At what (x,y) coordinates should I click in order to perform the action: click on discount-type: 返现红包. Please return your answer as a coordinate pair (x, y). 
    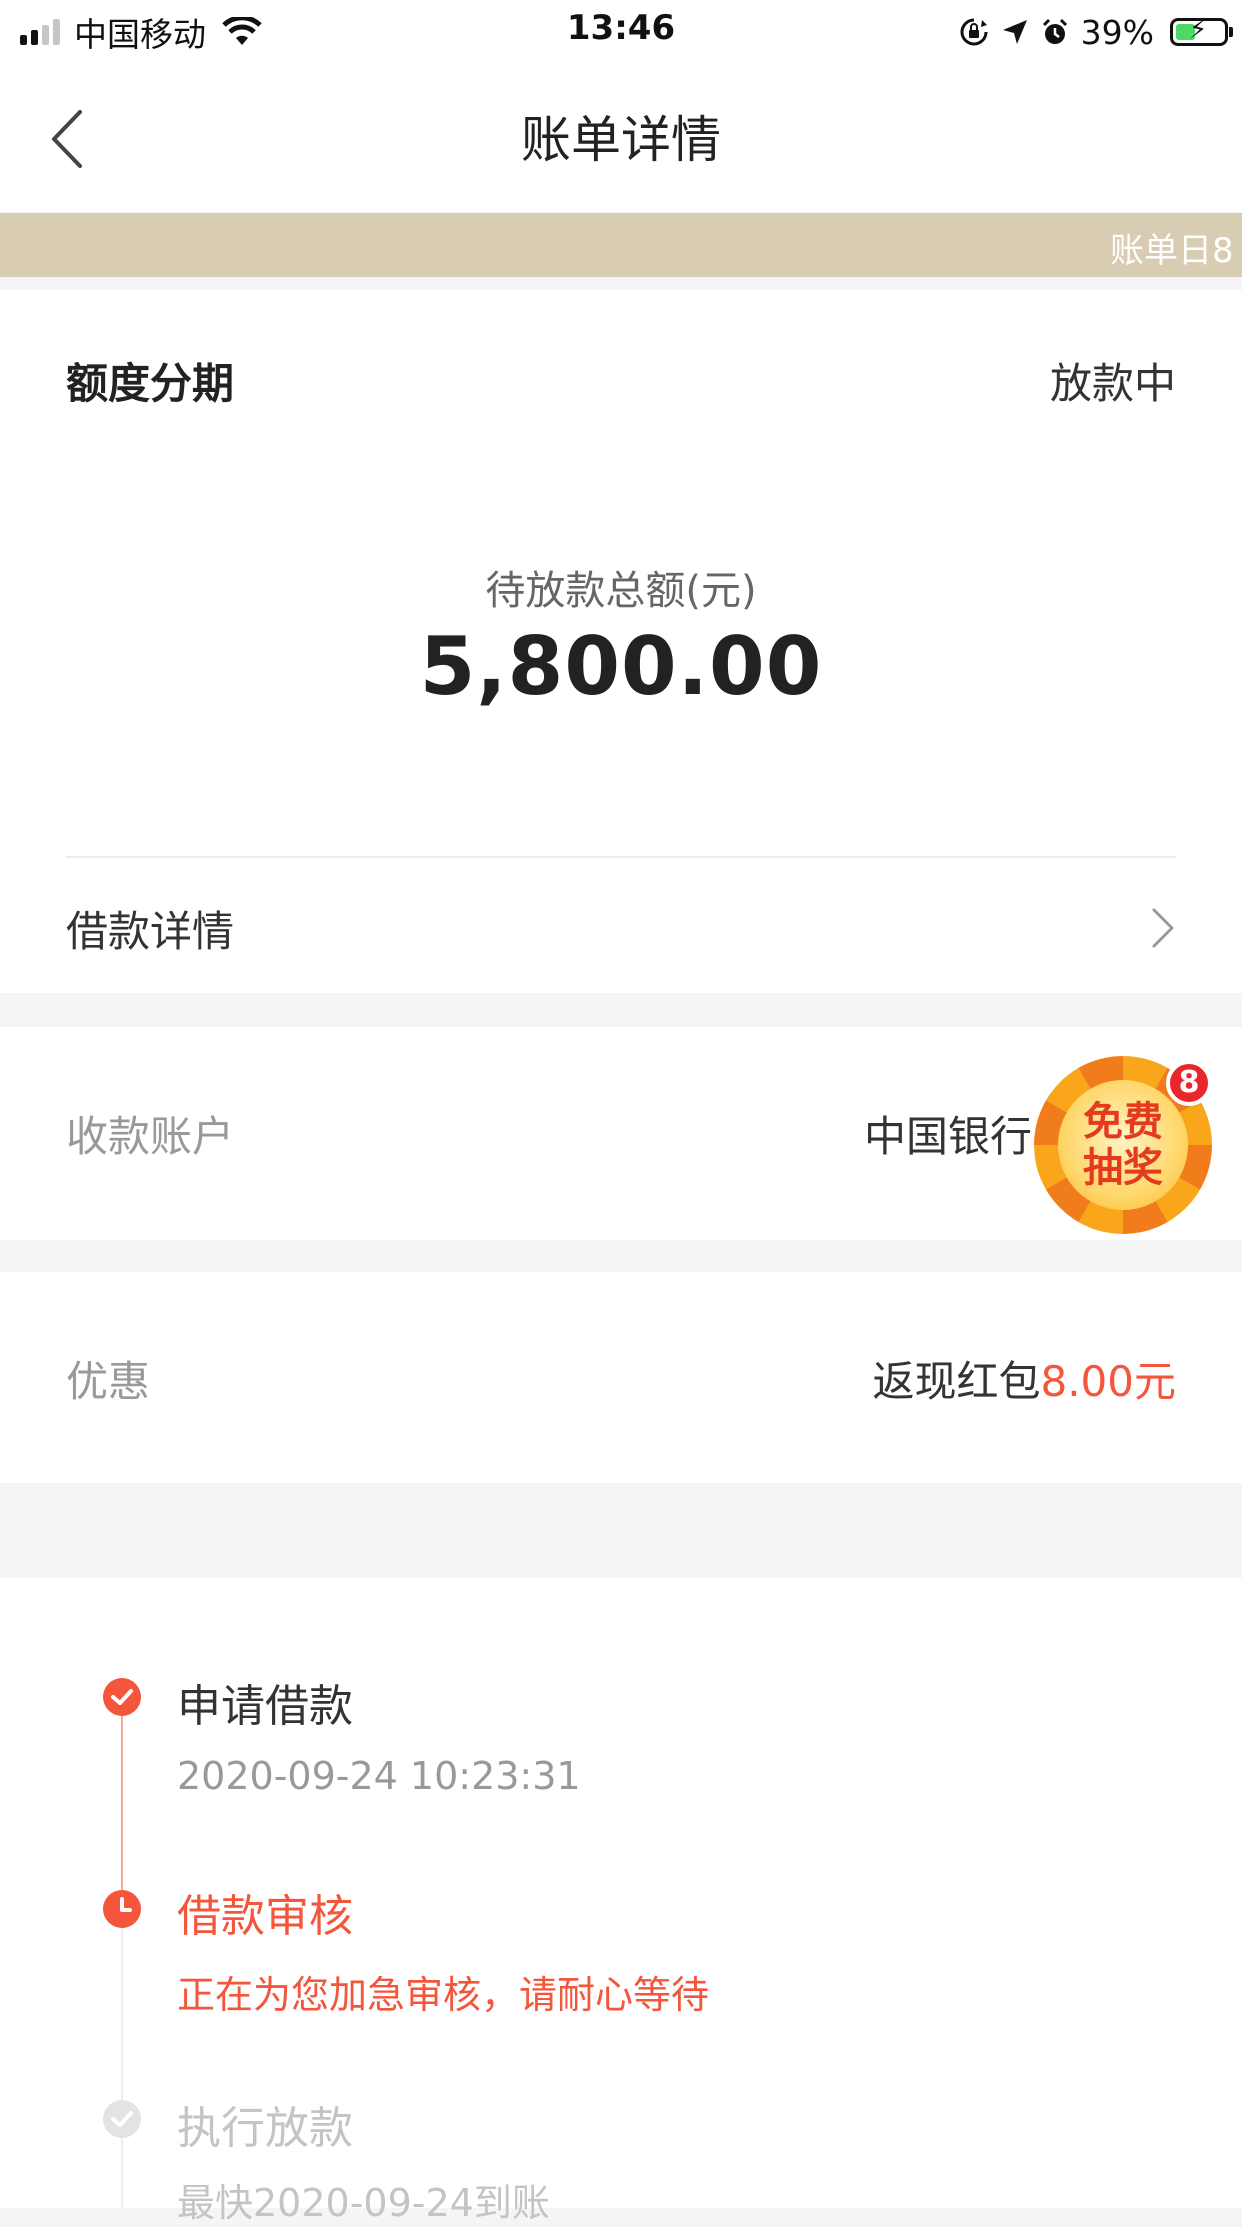
    Looking at the image, I should click on (956, 1381).